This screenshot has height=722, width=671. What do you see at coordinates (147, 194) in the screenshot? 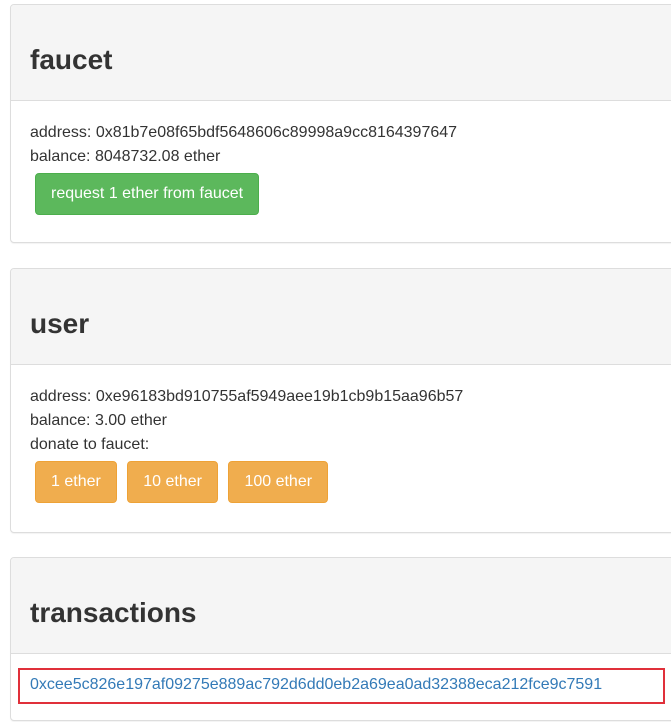
I see `request-ether-button: request 1 ether from faucet` at bounding box center [147, 194].